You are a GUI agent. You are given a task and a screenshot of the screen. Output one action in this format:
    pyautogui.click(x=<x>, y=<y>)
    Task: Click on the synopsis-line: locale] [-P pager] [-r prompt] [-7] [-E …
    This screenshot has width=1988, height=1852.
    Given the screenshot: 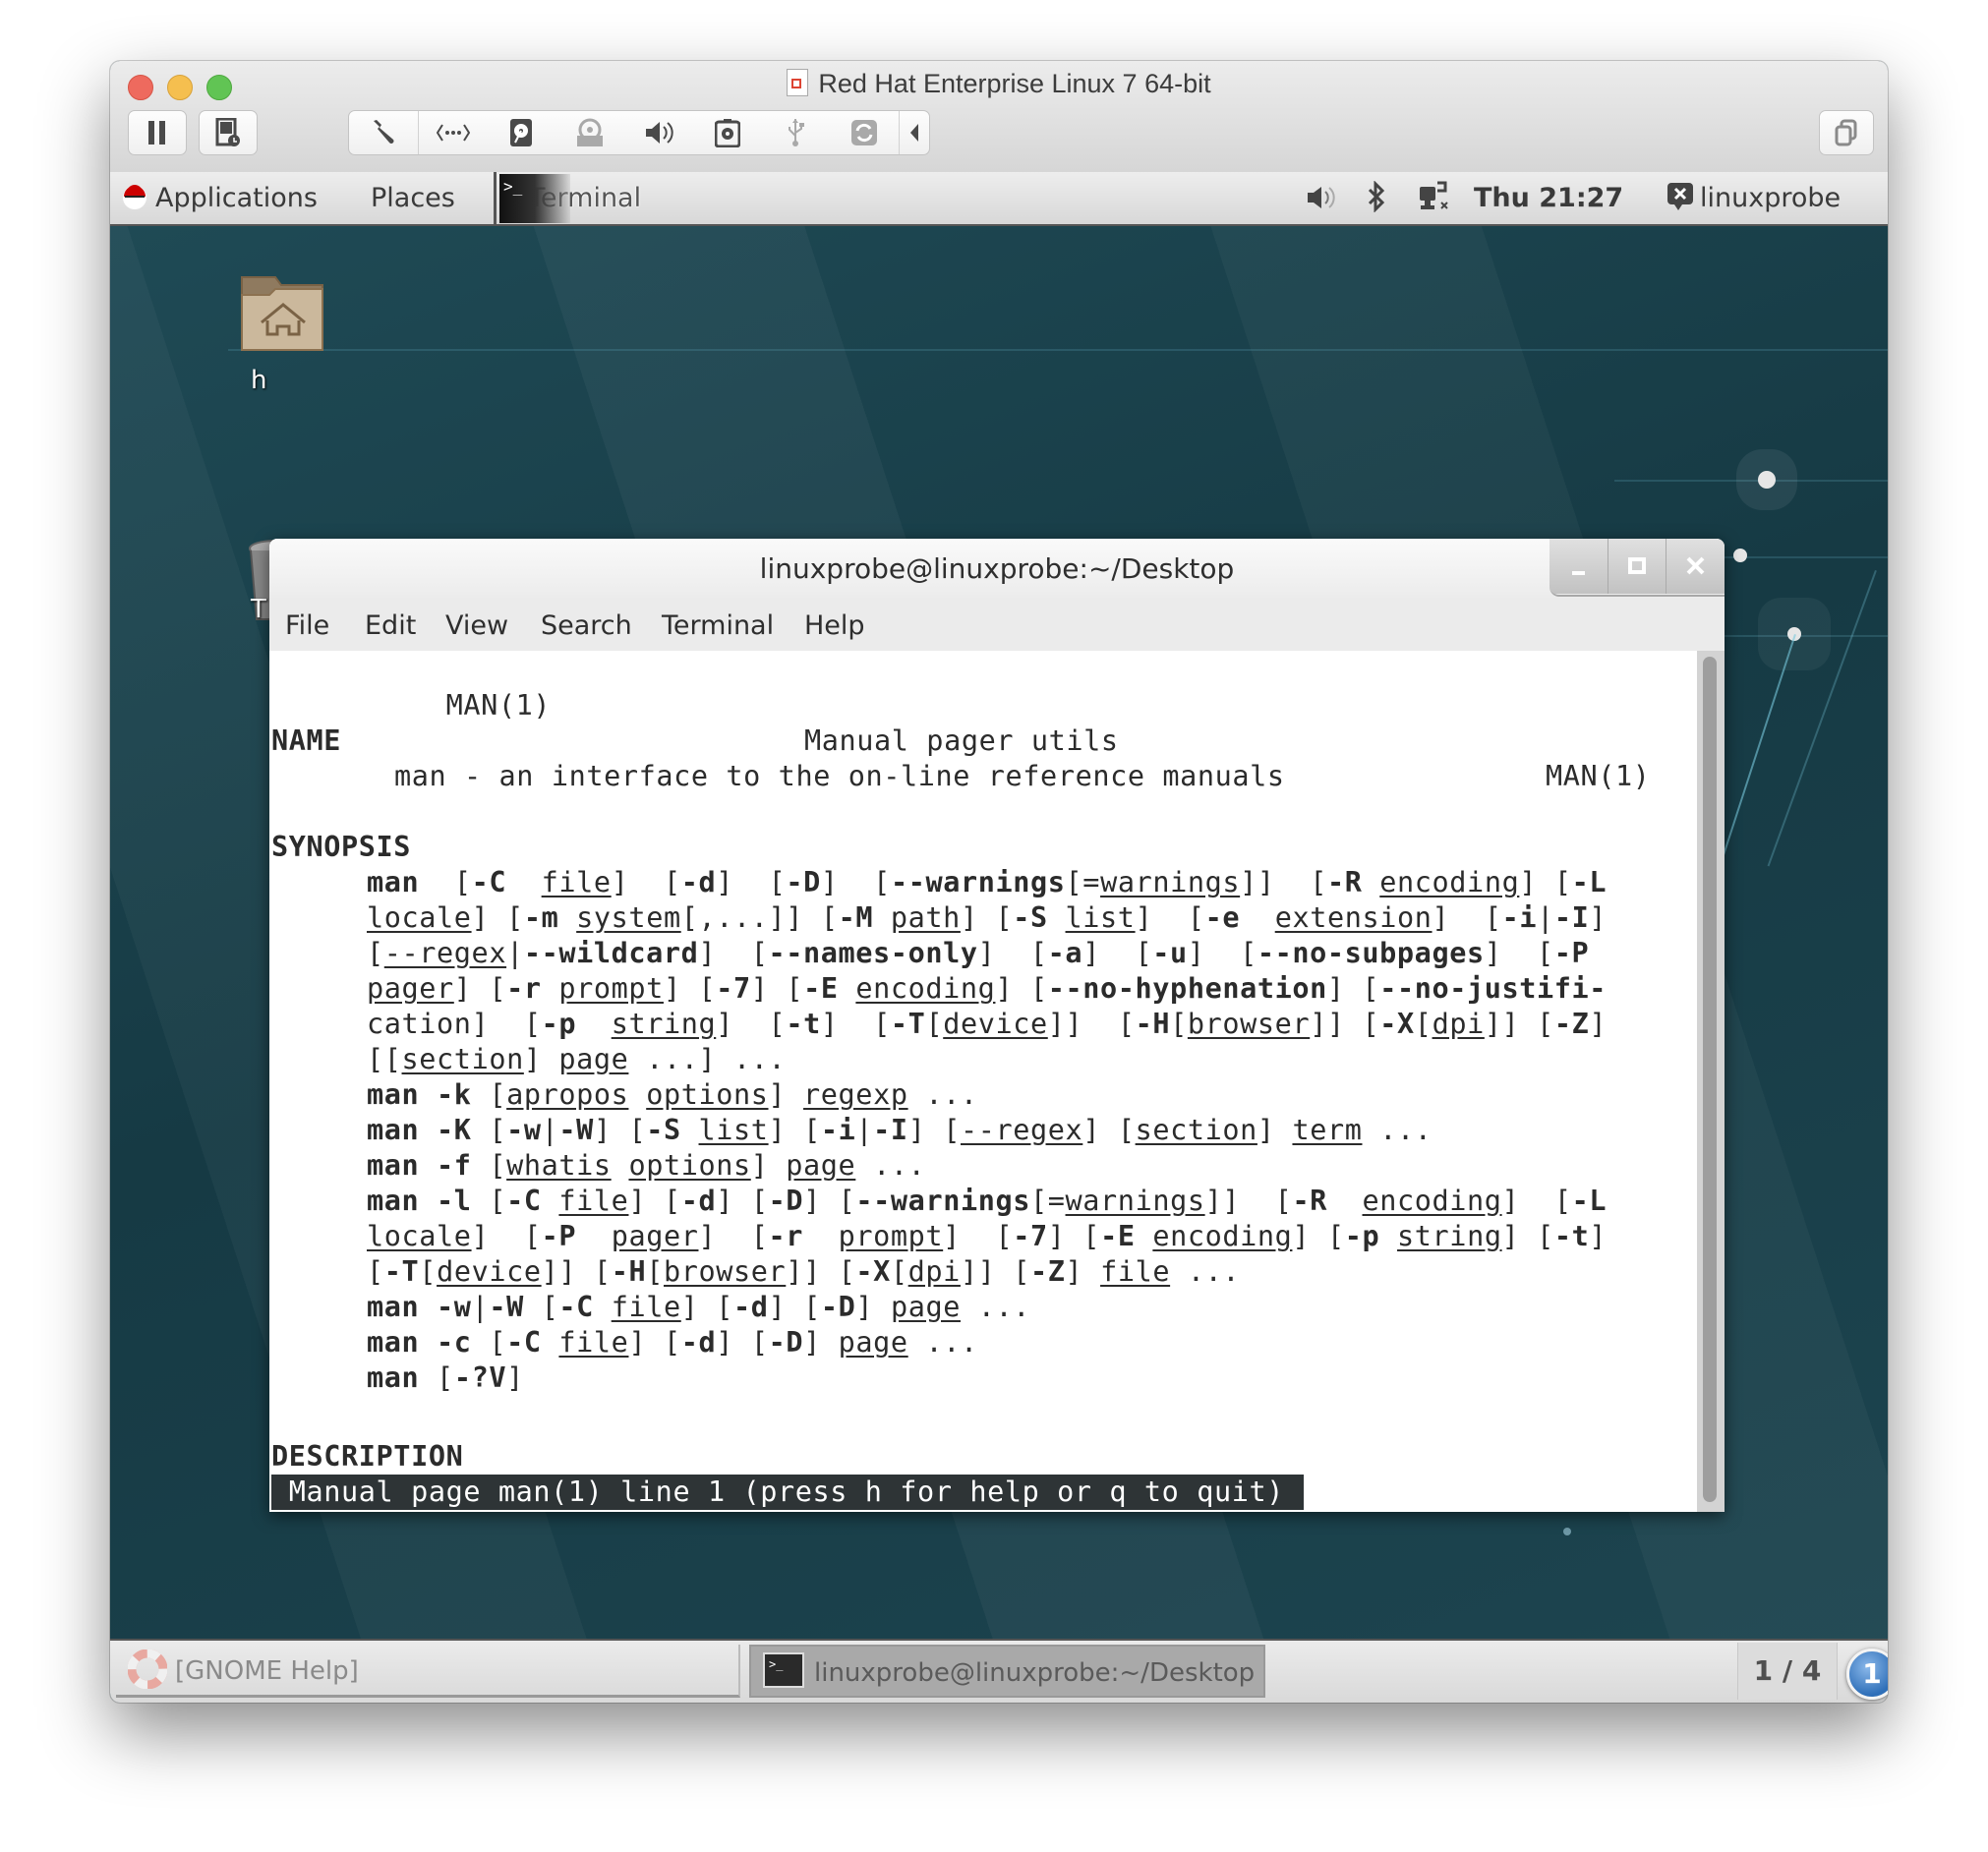 What is the action you would take?
    pyautogui.click(x=987, y=1236)
    